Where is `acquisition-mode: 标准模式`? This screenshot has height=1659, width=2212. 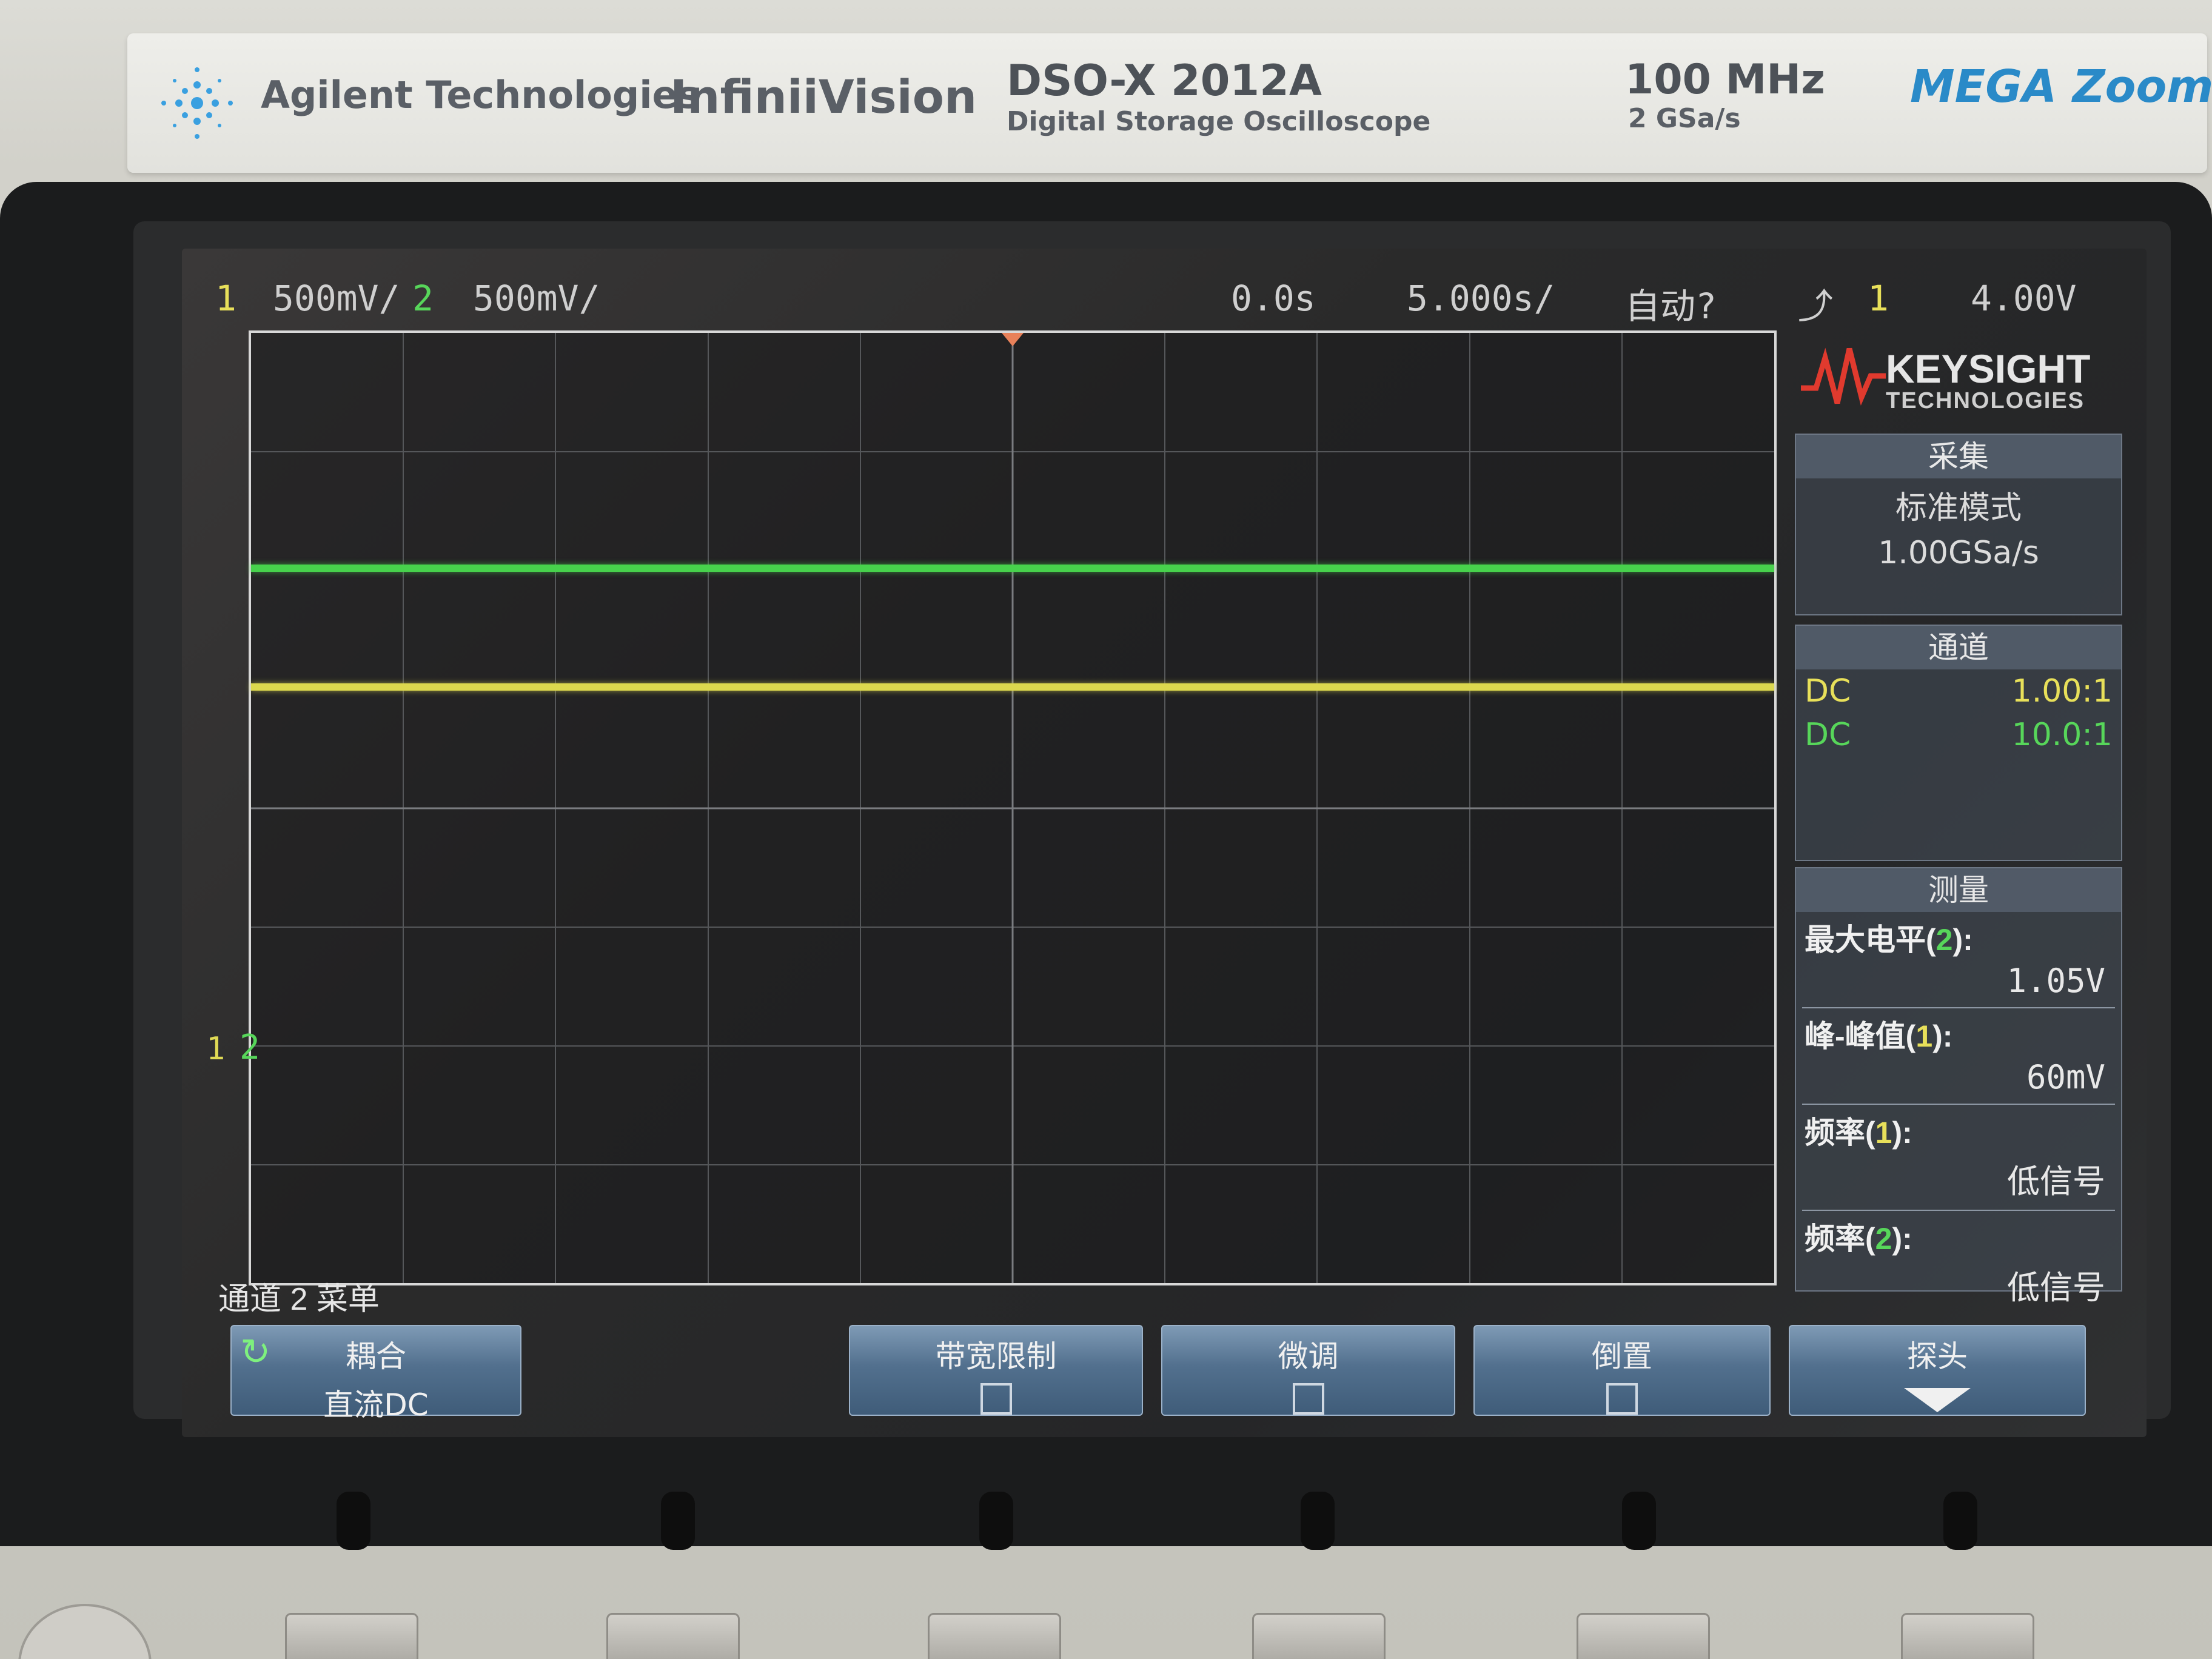 acquisition-mode: 标准模式 is located at coordinates (1959, 508).